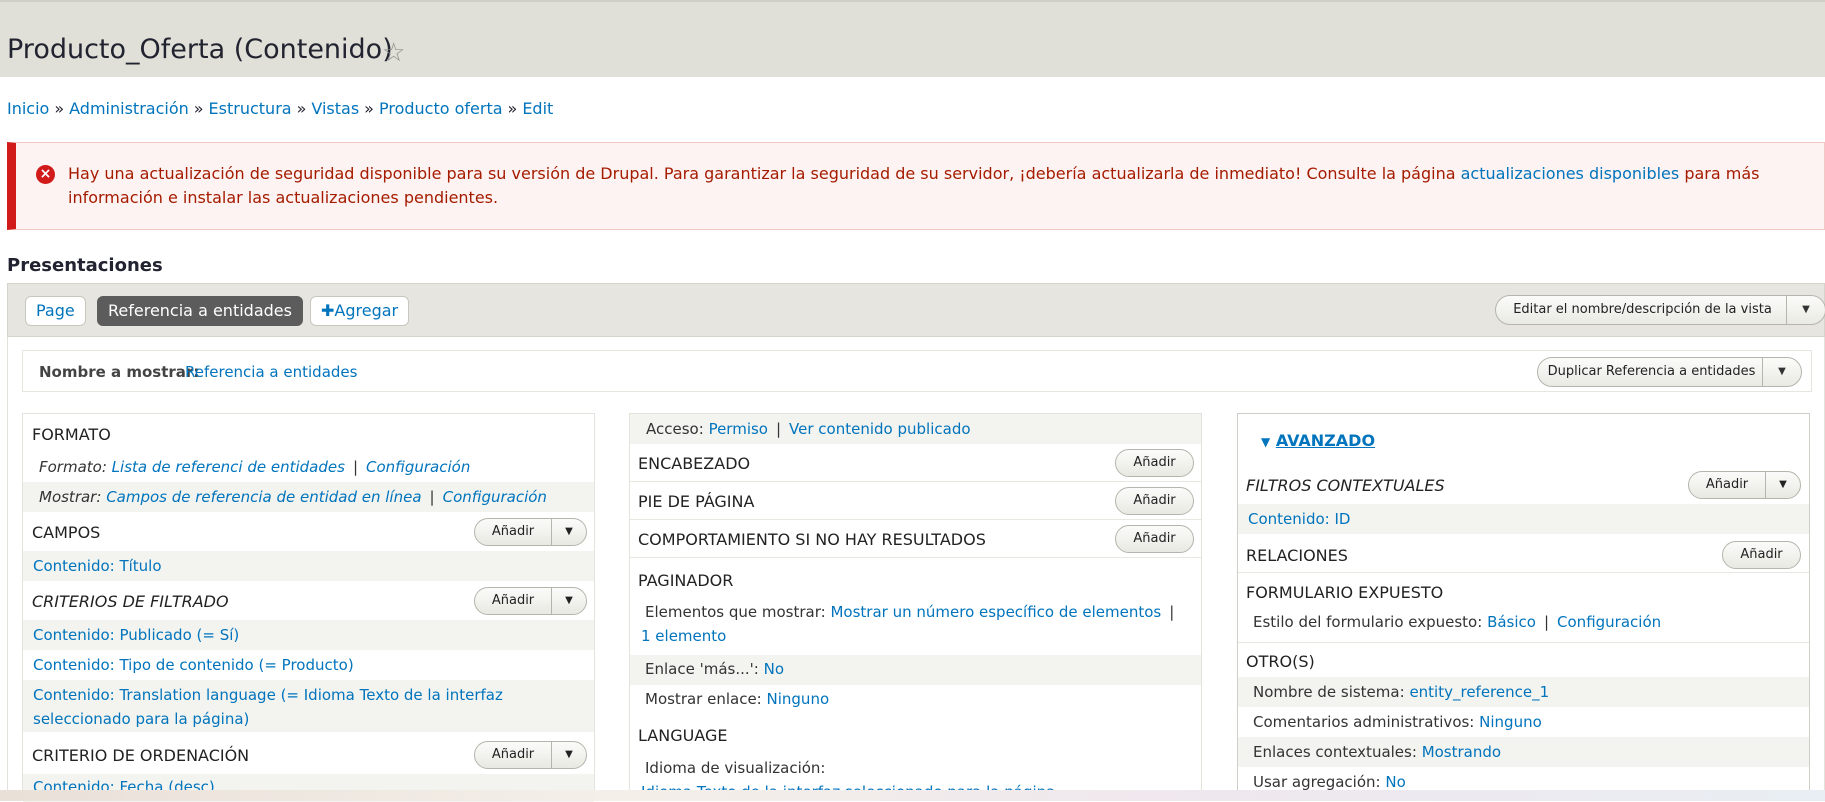 The height and width of the screenshot is (802, 1825). What do you see at coordinates (55, 311) in the screenshot?
I see `tab-page: Page` at bounding box center [55, 311].